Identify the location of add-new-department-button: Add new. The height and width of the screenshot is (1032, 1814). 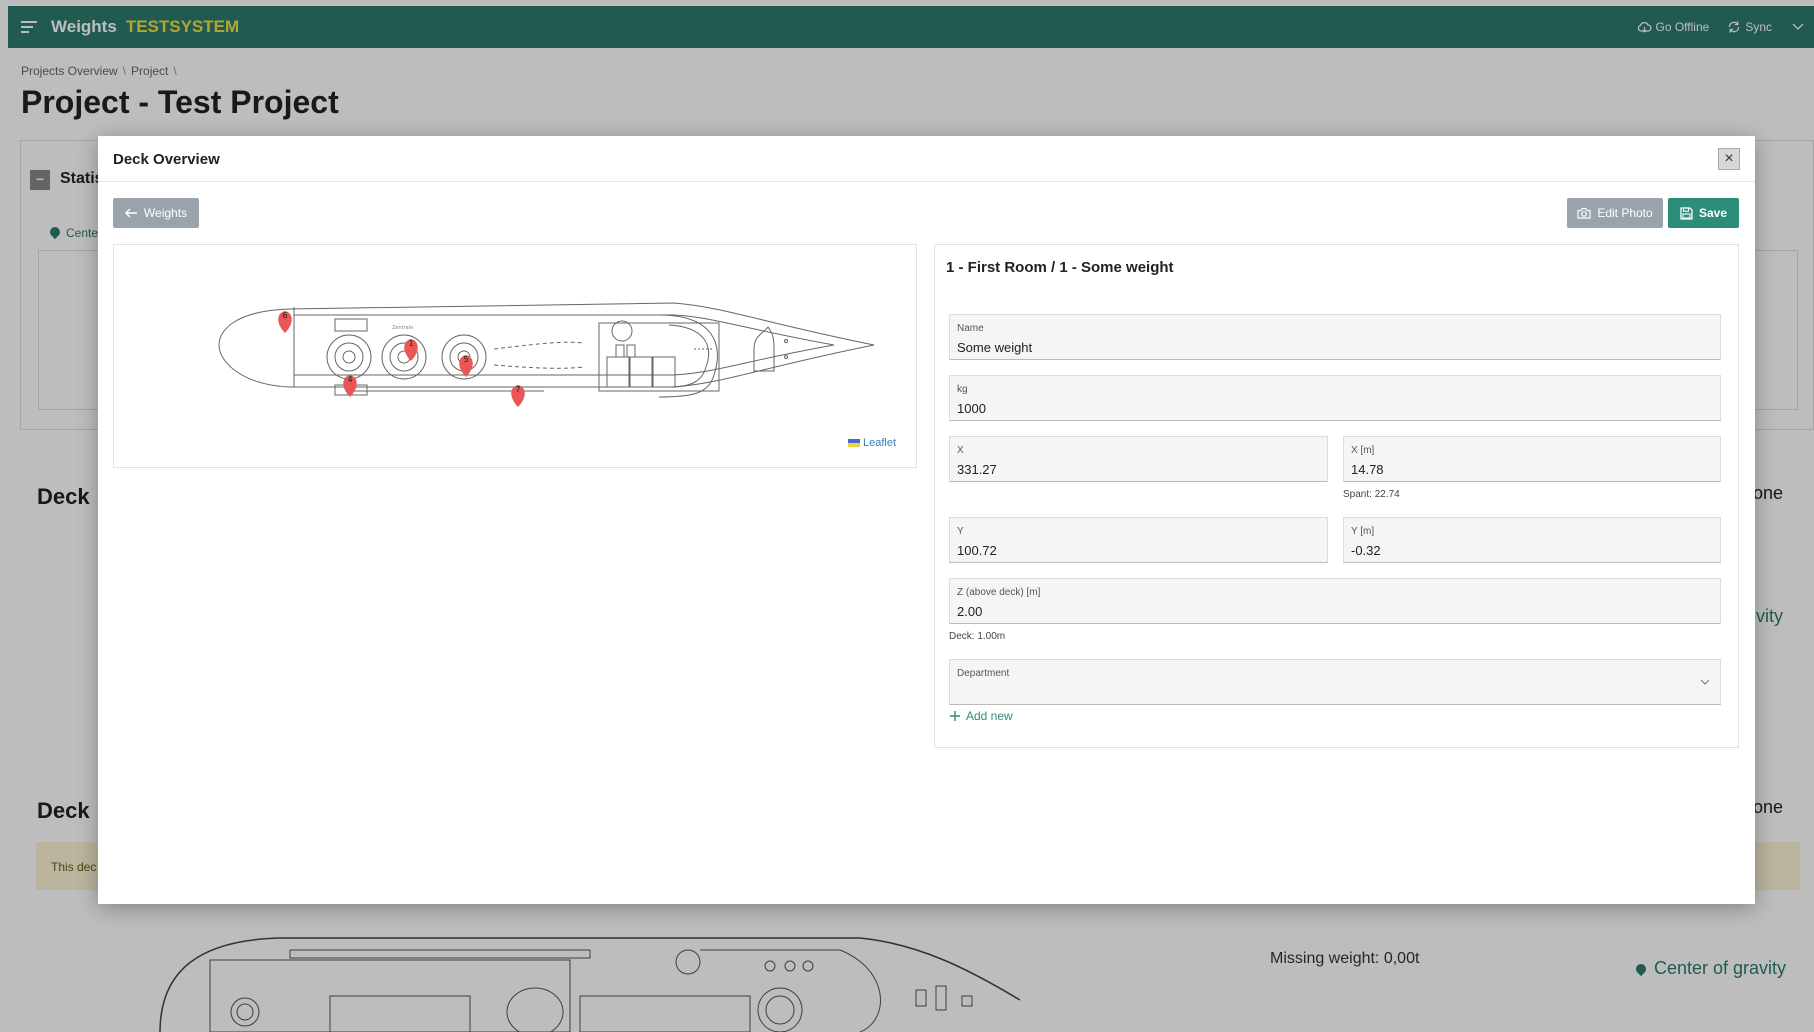
(981, 716).